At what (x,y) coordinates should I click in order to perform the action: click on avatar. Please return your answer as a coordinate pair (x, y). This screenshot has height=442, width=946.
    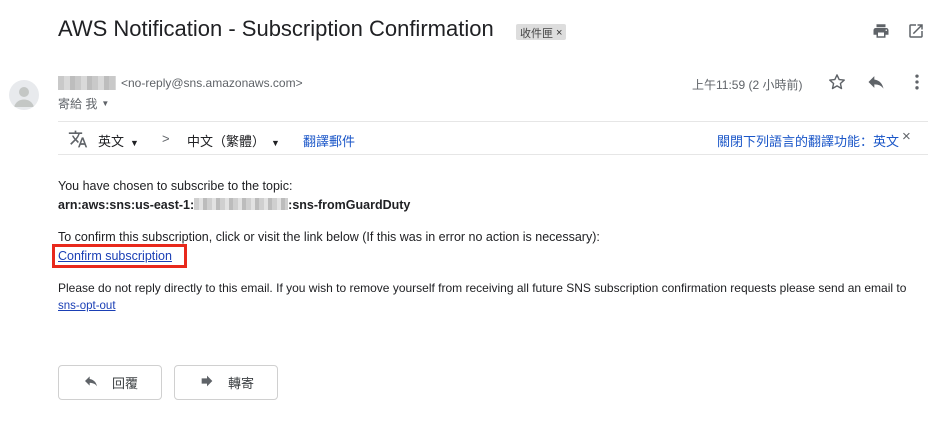
    Looking at the image, I should click on (24, 95).